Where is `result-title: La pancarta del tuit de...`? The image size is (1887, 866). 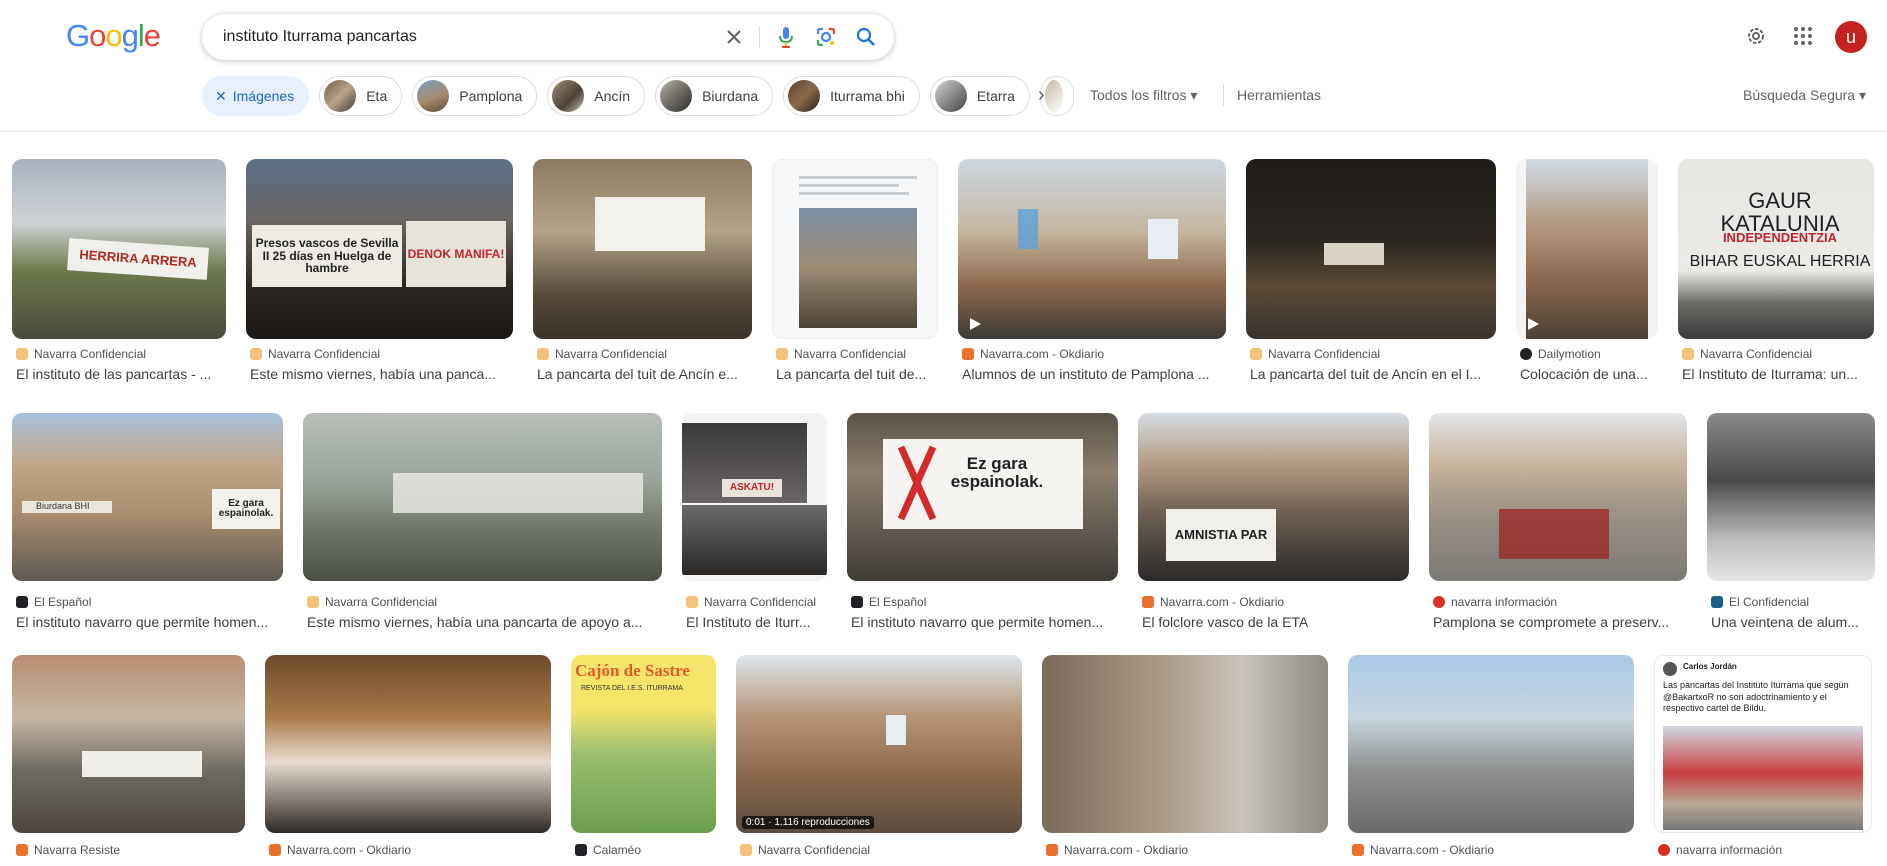 result-title: La pancarta del tuit de... is located at coordinates (857, 374).